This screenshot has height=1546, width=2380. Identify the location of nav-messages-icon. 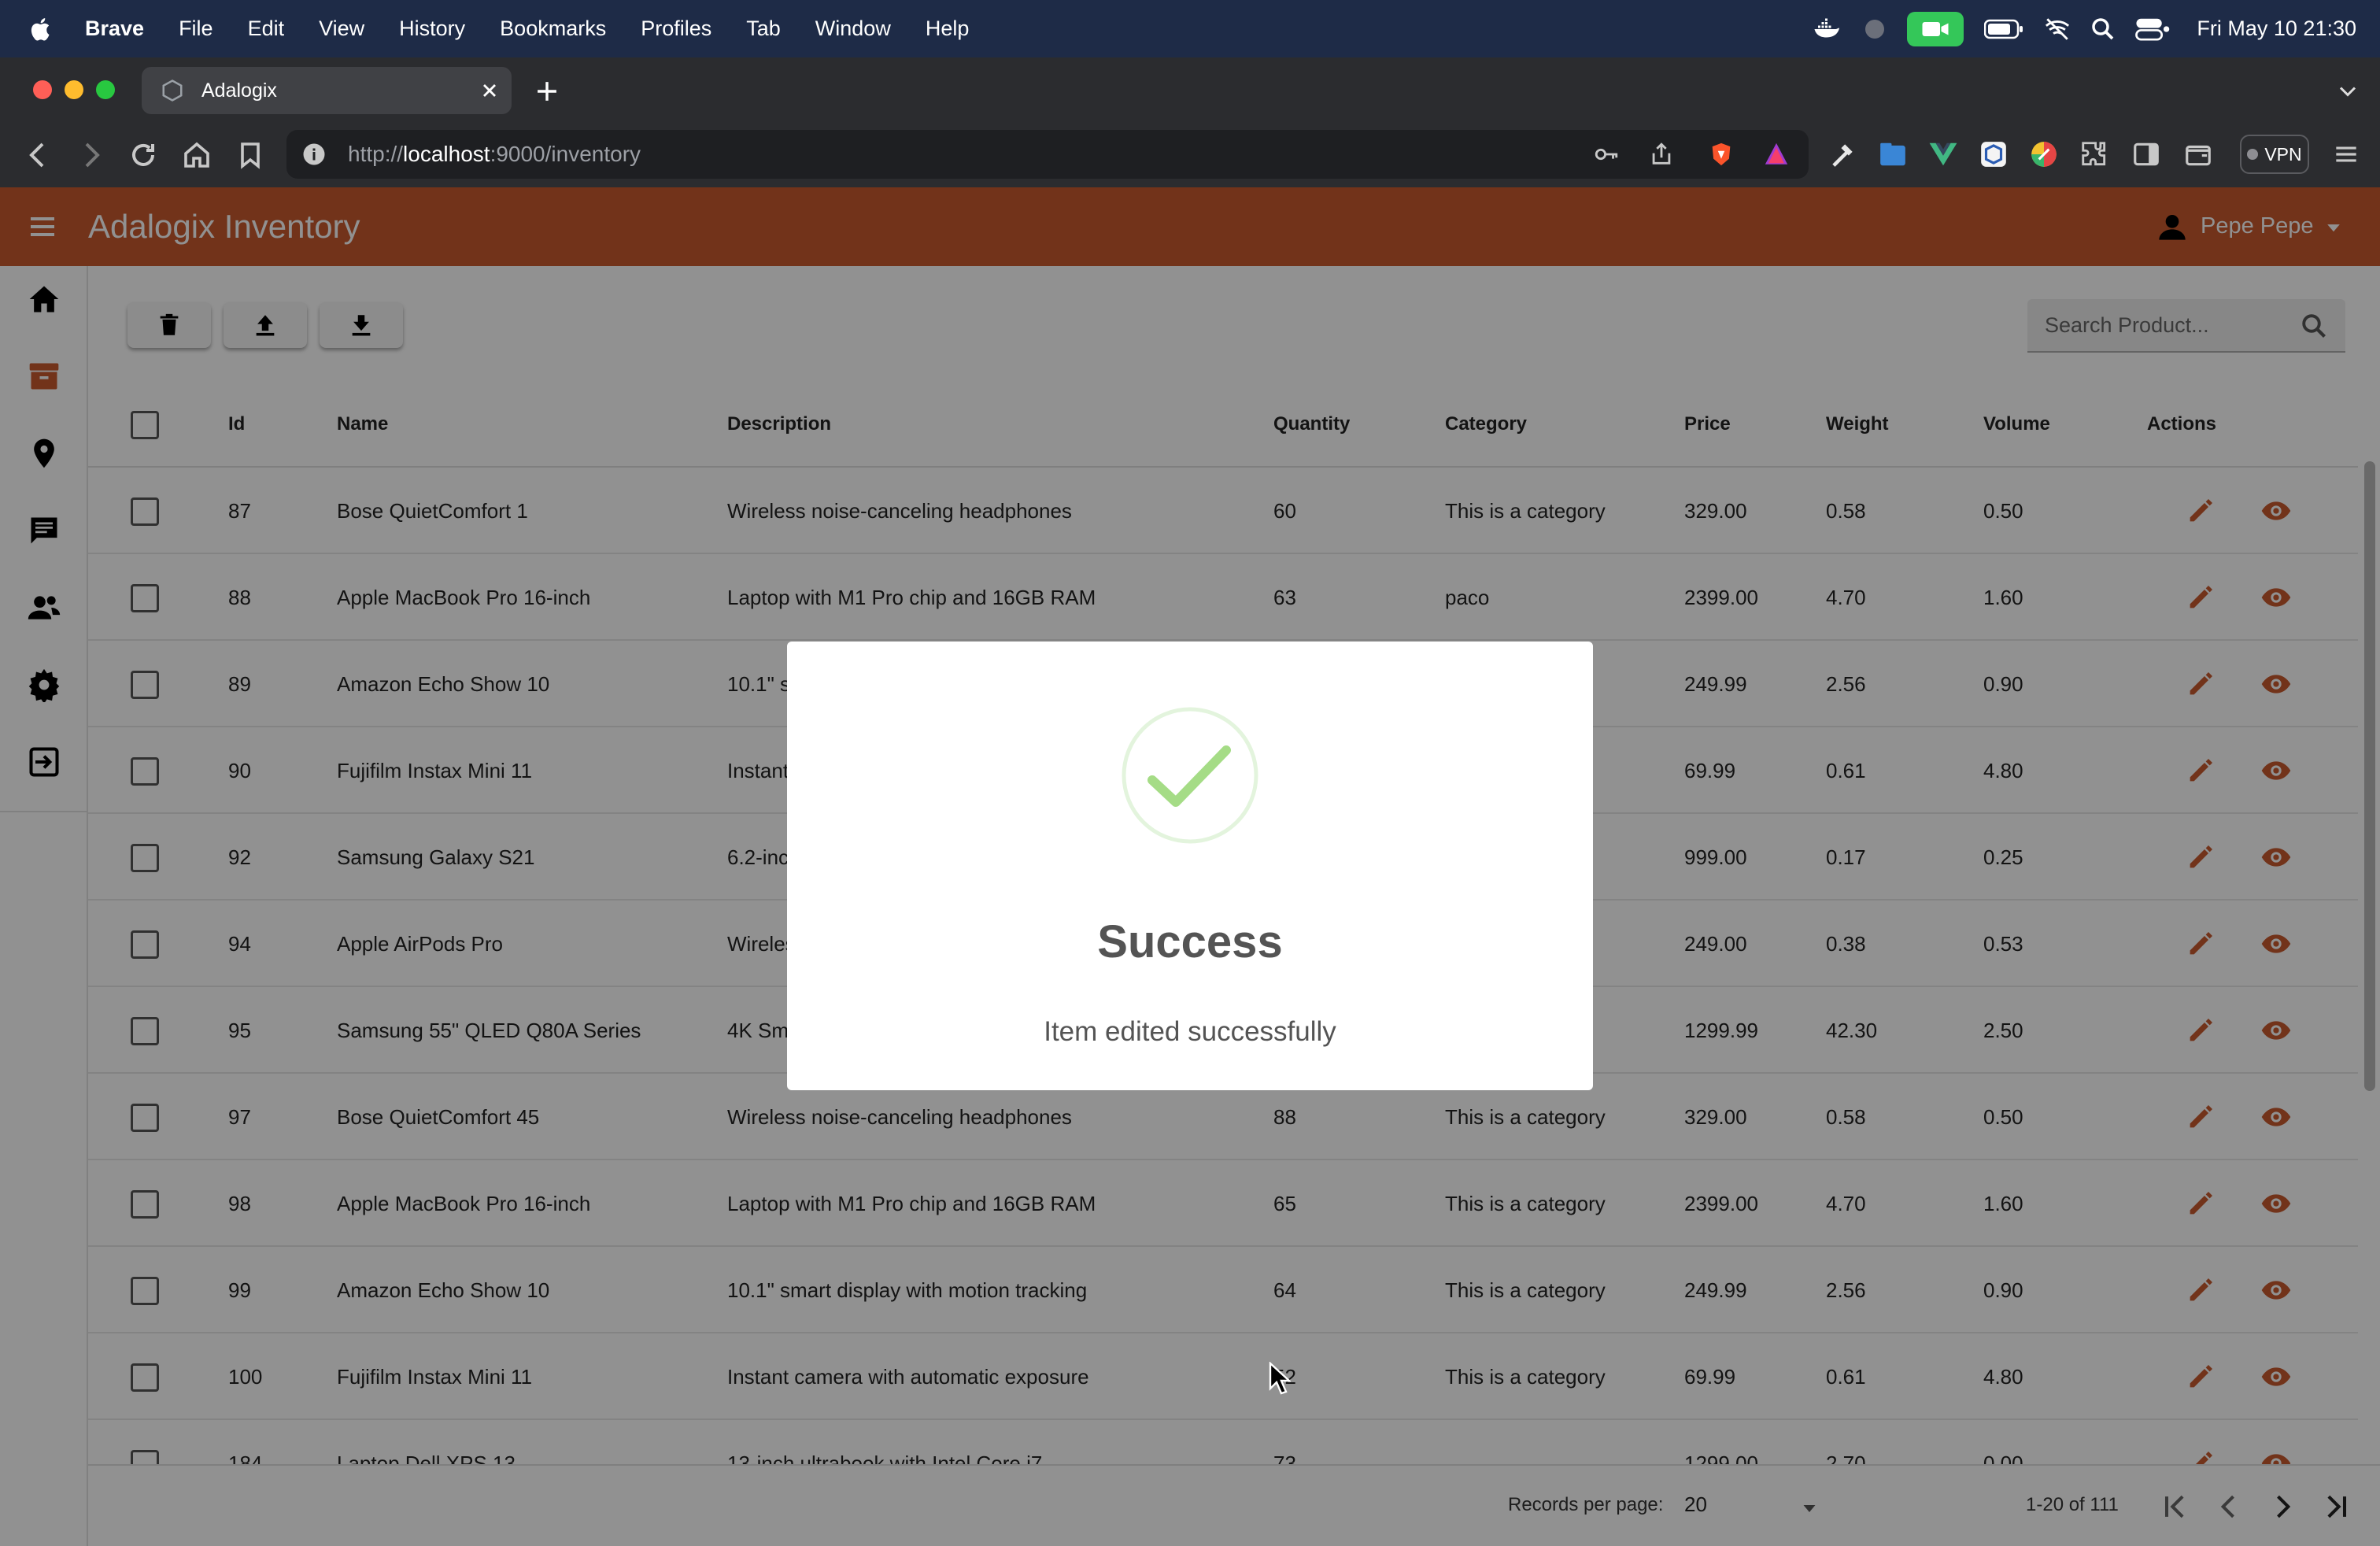
(44, 530).